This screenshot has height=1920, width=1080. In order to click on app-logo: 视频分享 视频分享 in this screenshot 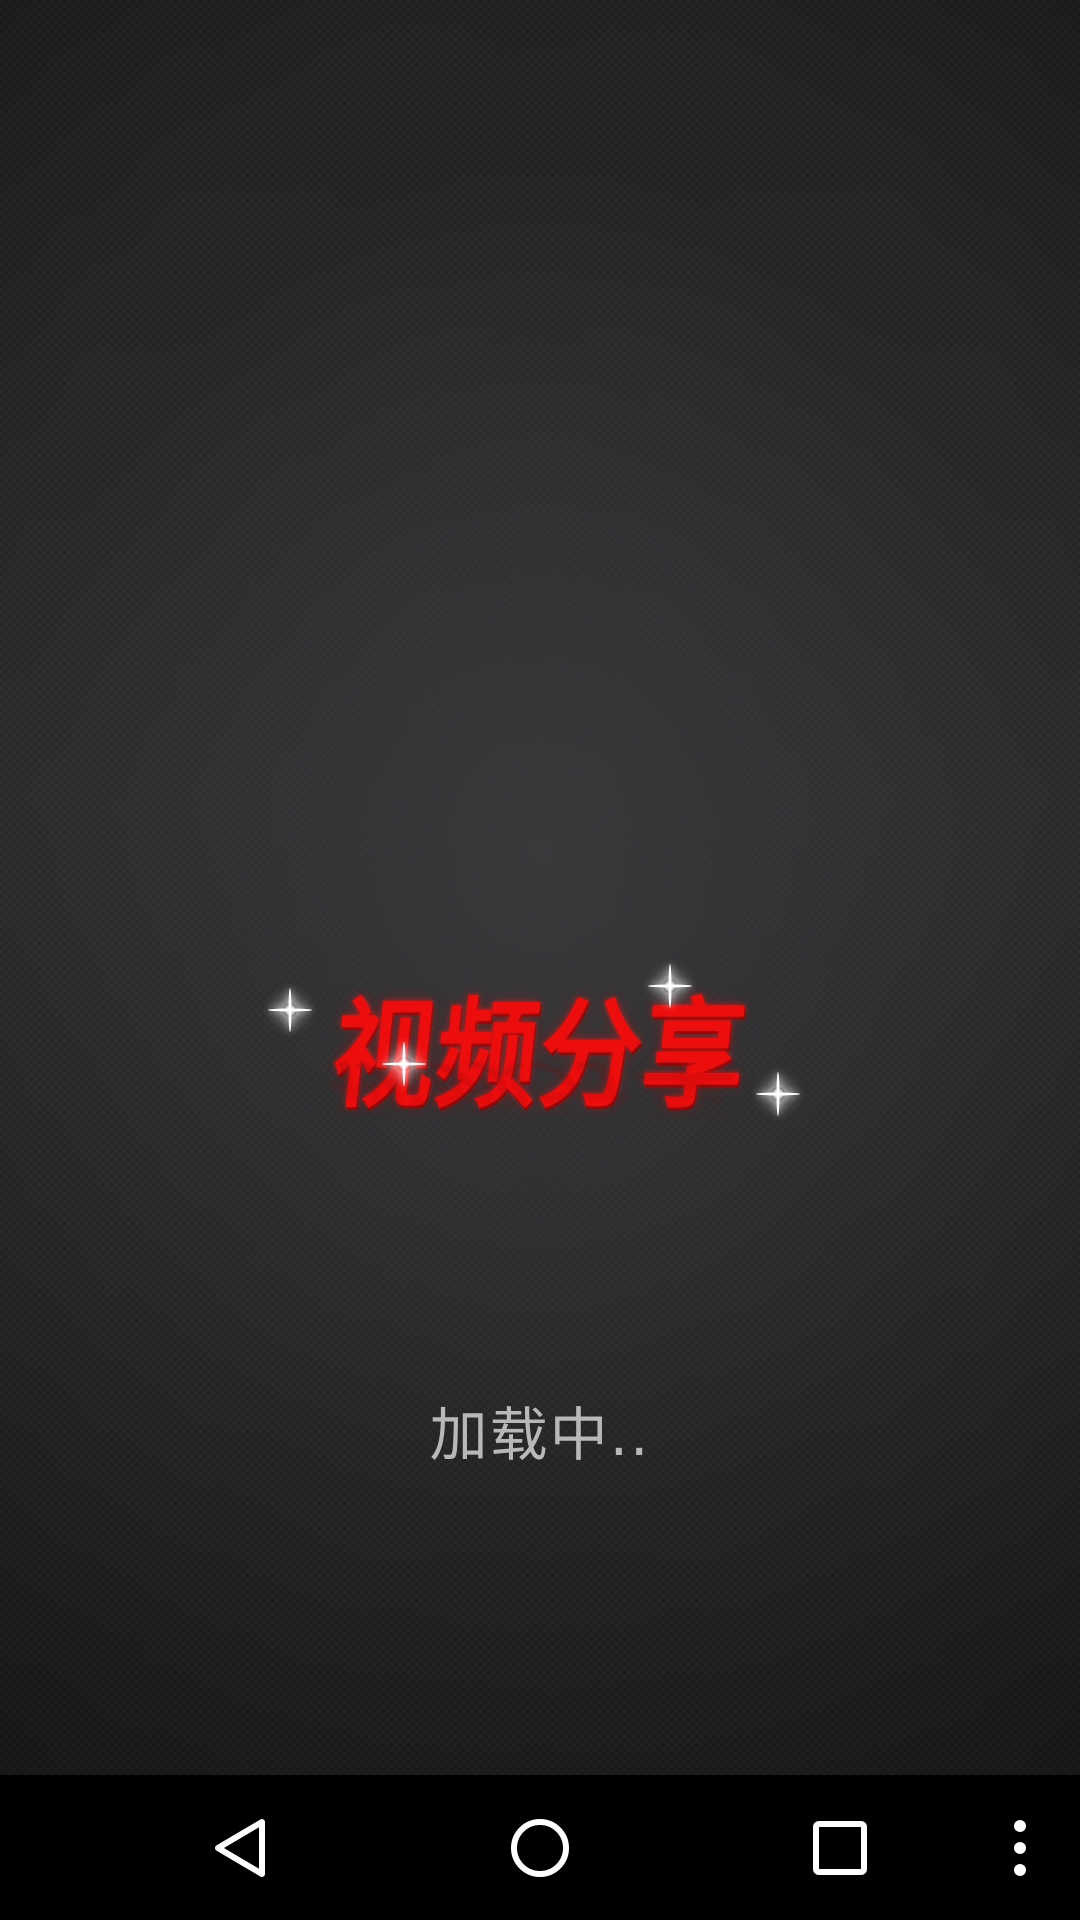, I will do `click(539, 1104)`.